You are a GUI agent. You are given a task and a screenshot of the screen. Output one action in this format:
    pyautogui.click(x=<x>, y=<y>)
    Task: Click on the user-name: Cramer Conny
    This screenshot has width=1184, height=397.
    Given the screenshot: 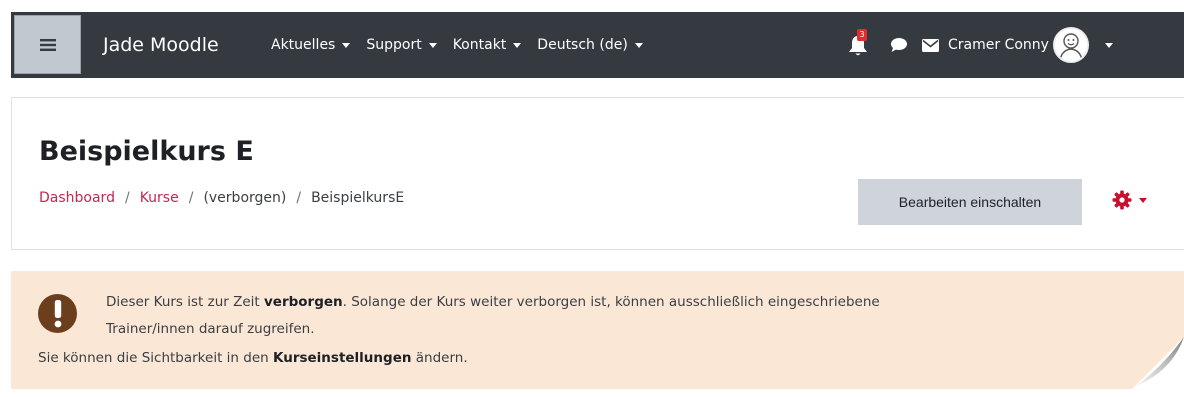 What is the action you would take?
    pyautogui.click(x=998, y=45)
    